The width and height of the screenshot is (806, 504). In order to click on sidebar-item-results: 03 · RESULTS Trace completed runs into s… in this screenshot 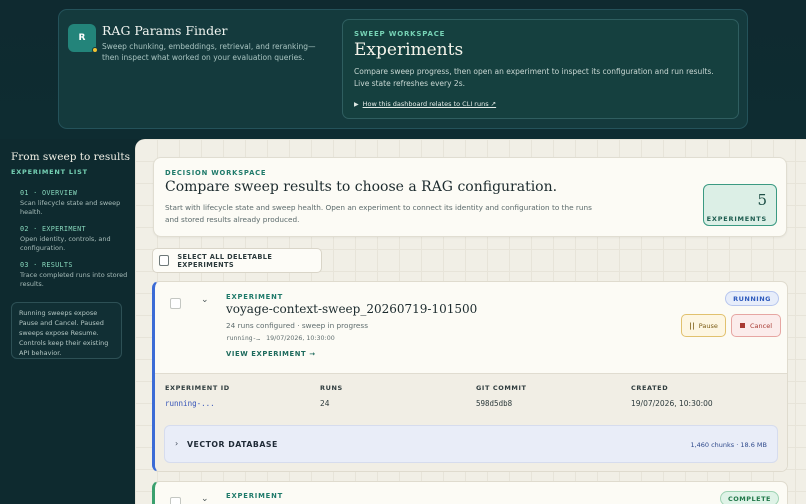, I will do `click(74, 275)`.